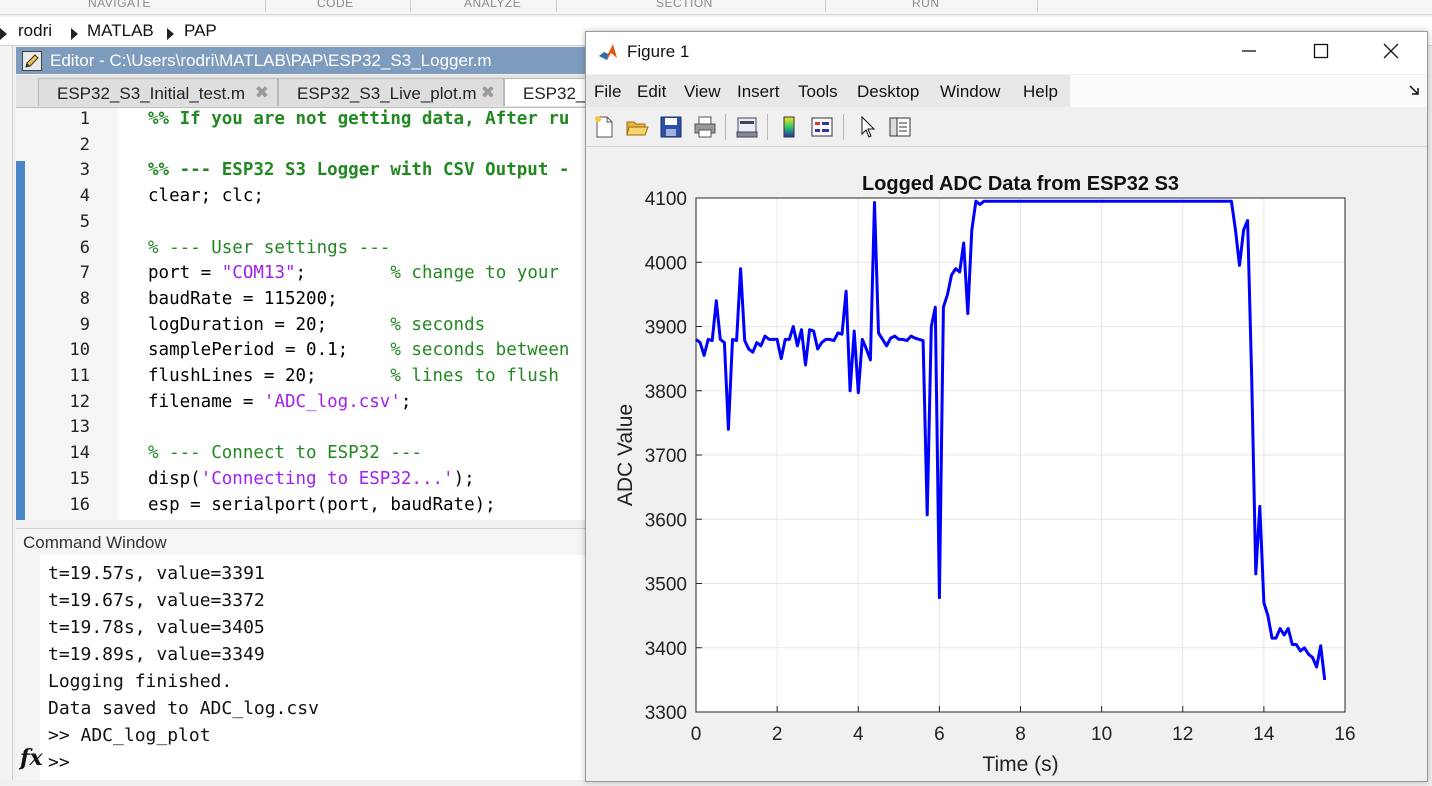 The width and height of the screenshot is (1432, 786). I want to click on string-token: "COM13", so click(258, 273).